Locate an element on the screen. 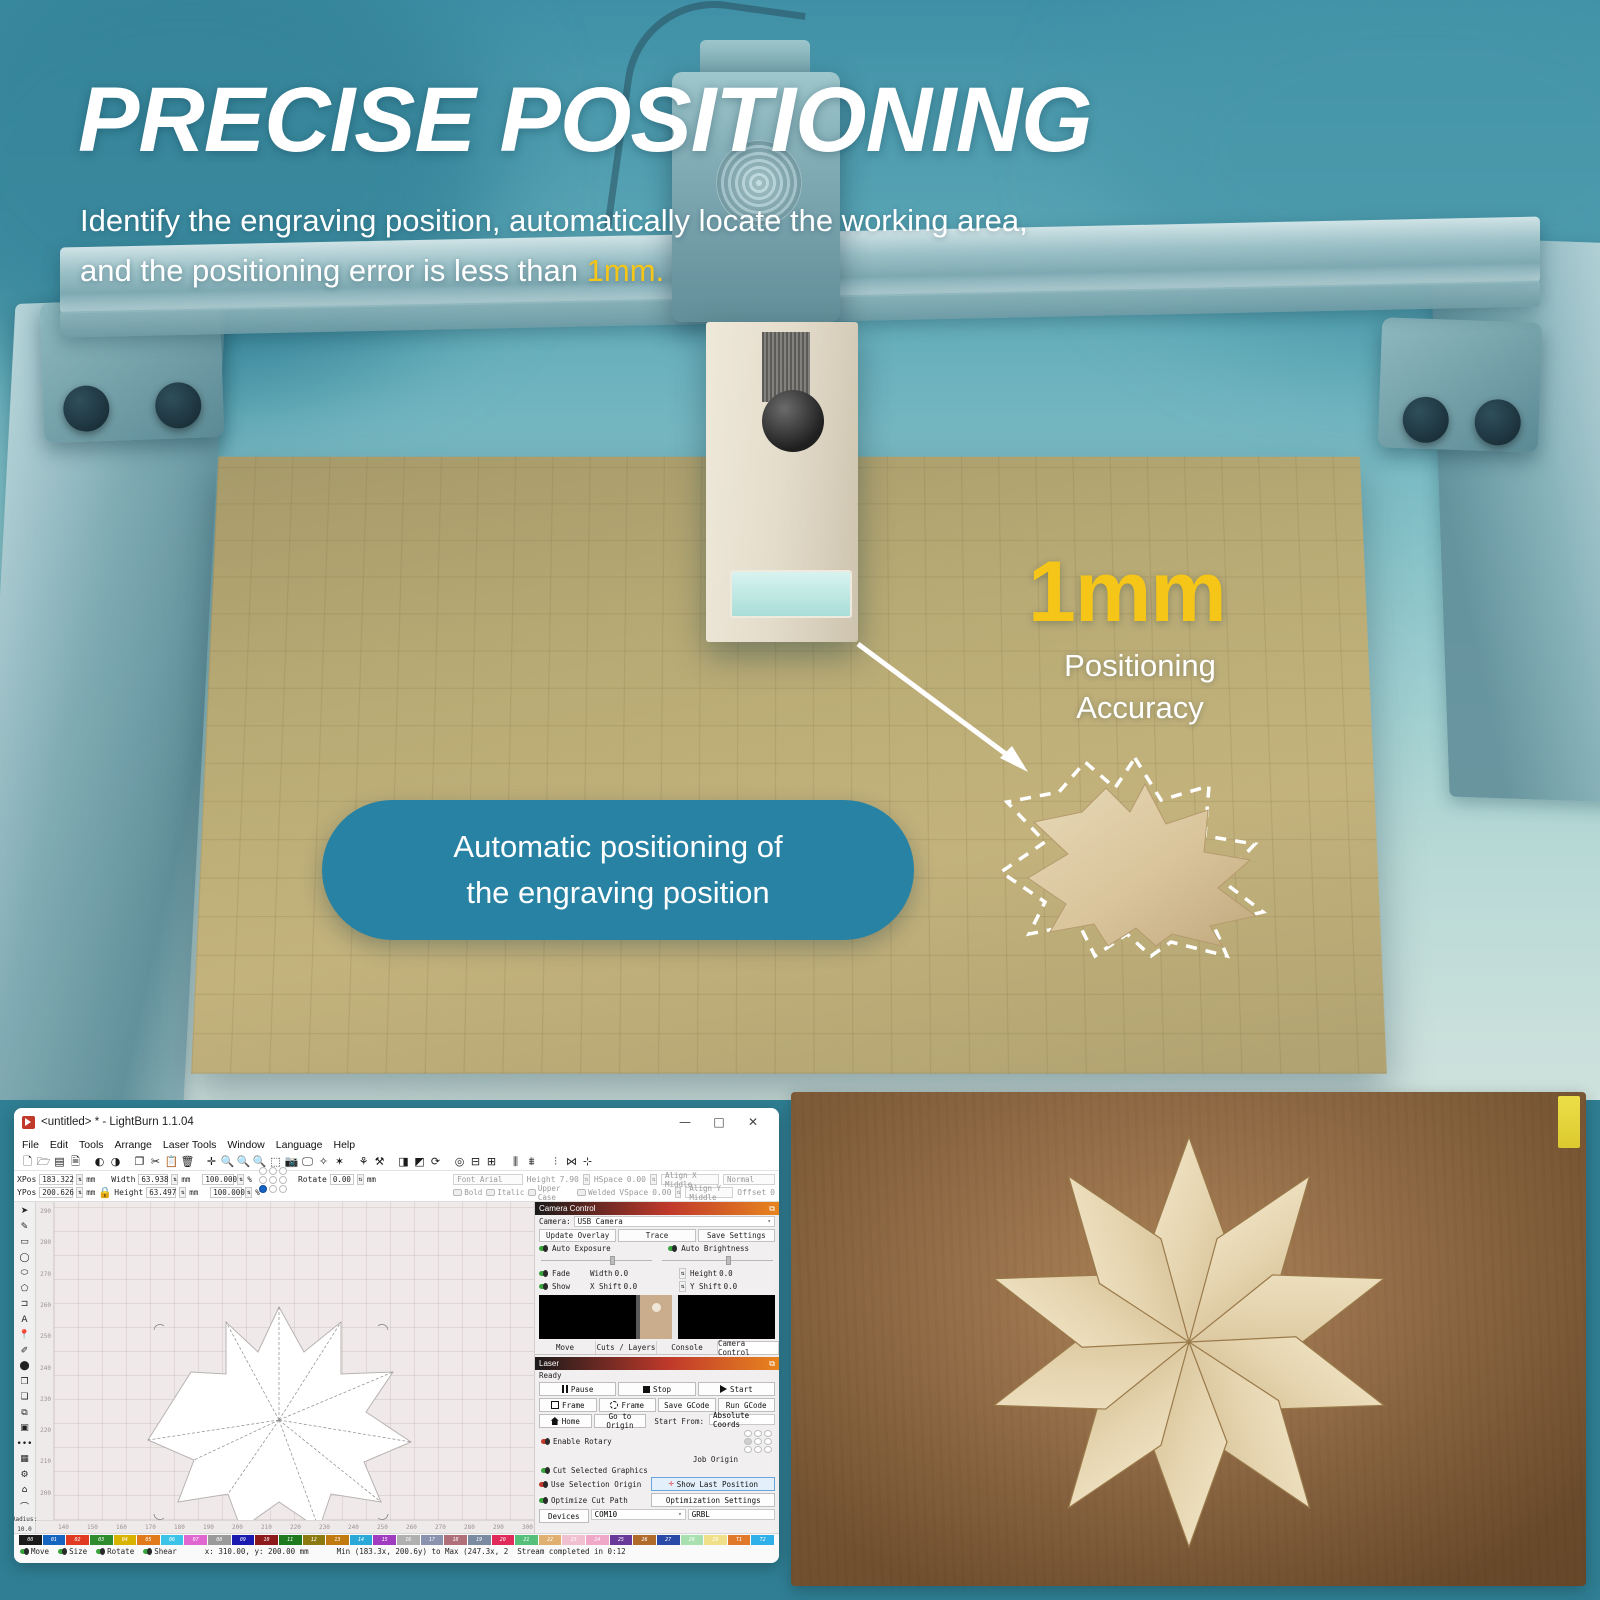 This screenshot has height=1600, width=1600. vspace-stepper: ⇅ is located at coordinates (678, 1192).